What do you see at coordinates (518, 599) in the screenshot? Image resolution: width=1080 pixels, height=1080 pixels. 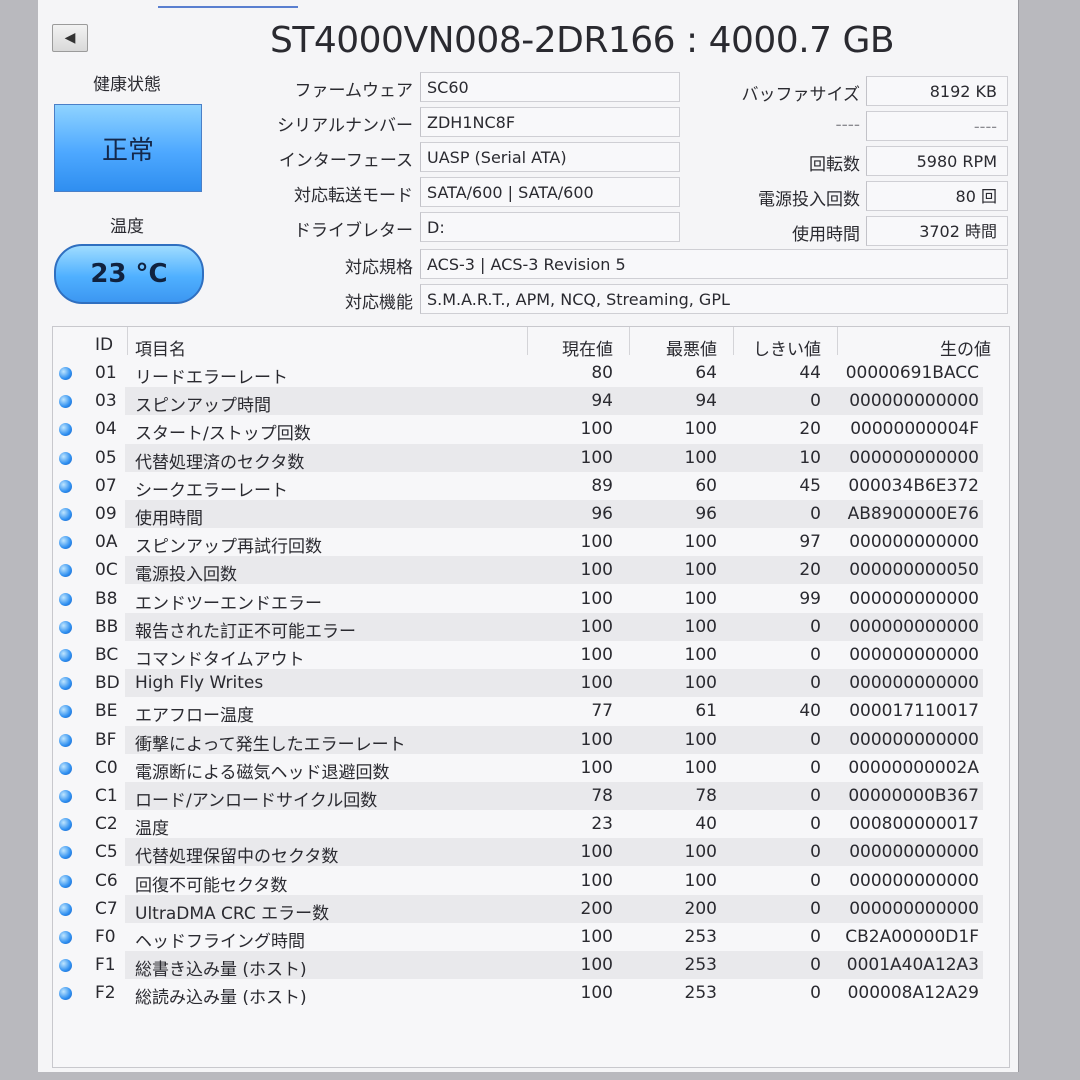 I see `table-row: B8 エンドツーエンドエラー 100 100 99 000000000000` at bounding box center [518, 599].